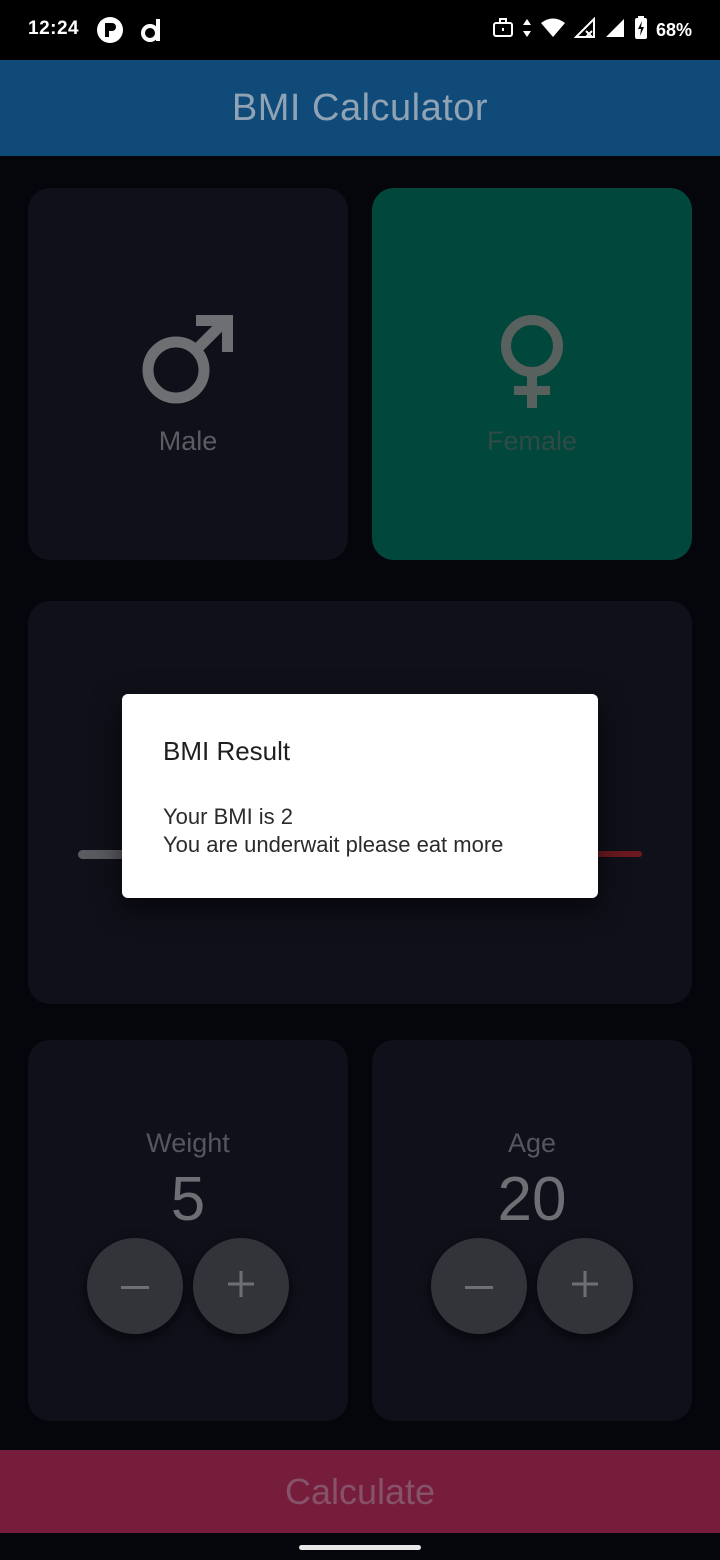  I want to click on weight-label: Weight, so click(188, 1143).